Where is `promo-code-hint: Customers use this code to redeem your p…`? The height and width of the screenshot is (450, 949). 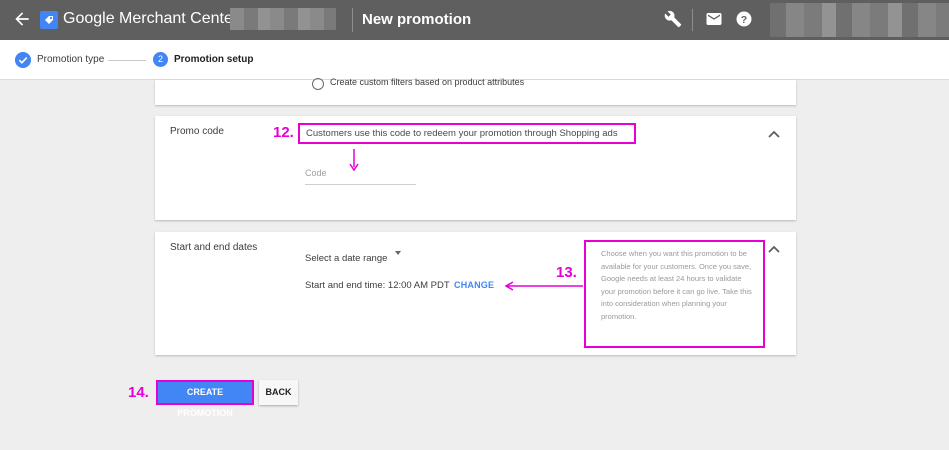
promo-code-hint: Customers use this code to redeem your p… is located at coordinates (462, 133).